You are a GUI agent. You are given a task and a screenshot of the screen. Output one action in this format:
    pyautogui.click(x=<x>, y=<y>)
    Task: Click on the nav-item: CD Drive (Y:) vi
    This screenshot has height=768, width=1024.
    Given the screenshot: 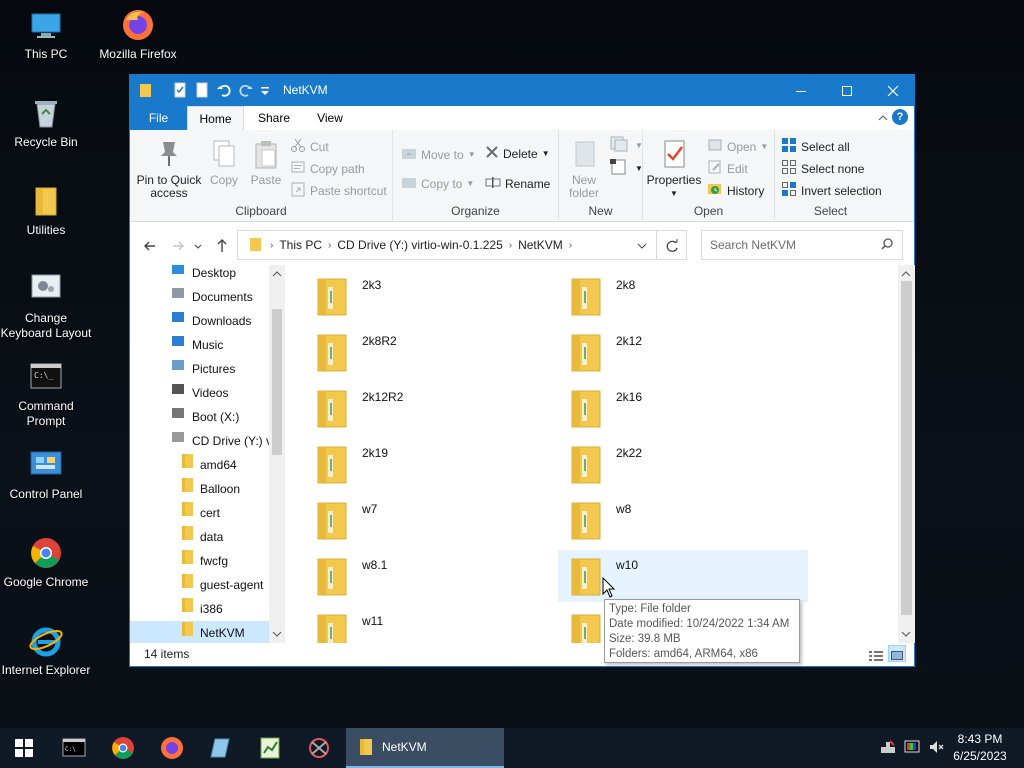 What is the action you would take?
    pyautogui.click(x=202, y=441)
    